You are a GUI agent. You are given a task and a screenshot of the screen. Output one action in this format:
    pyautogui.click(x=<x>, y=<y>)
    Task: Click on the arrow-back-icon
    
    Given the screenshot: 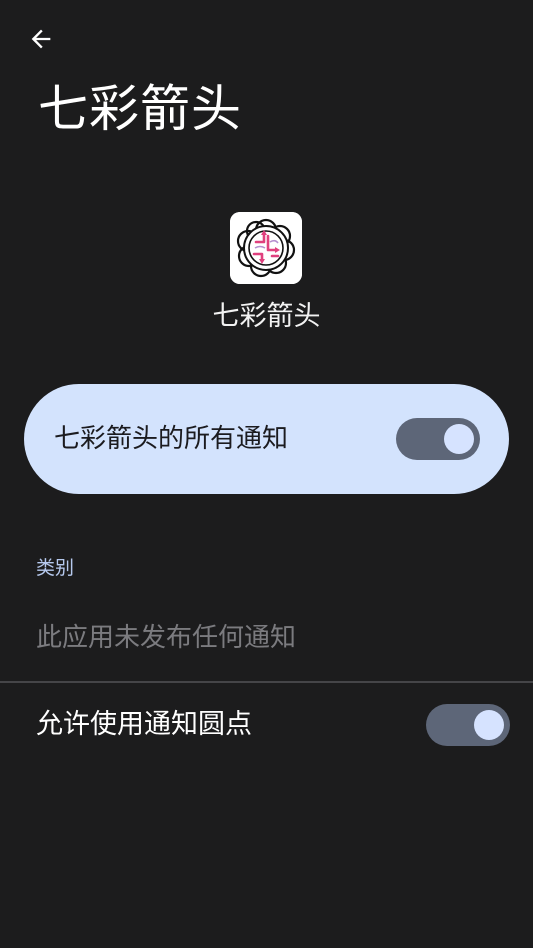 What is the action you would take?
    pyautogui.click(x=41, y=41)
    